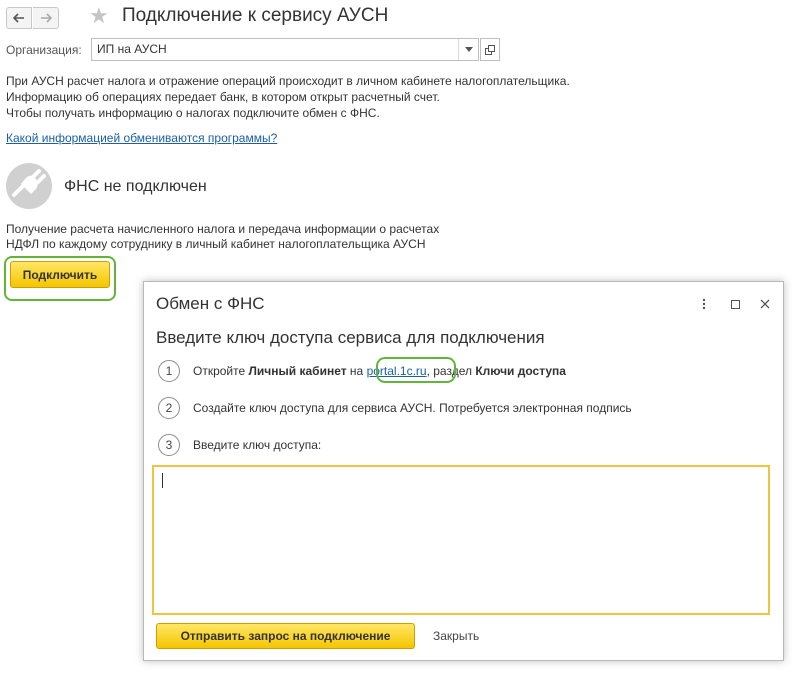 The height and width of the screenshot is (676, 796). Describe the element at coordinates (257, 445) in the screenshot. I see `step-3-text: Введите ключ доступа:` at that location.